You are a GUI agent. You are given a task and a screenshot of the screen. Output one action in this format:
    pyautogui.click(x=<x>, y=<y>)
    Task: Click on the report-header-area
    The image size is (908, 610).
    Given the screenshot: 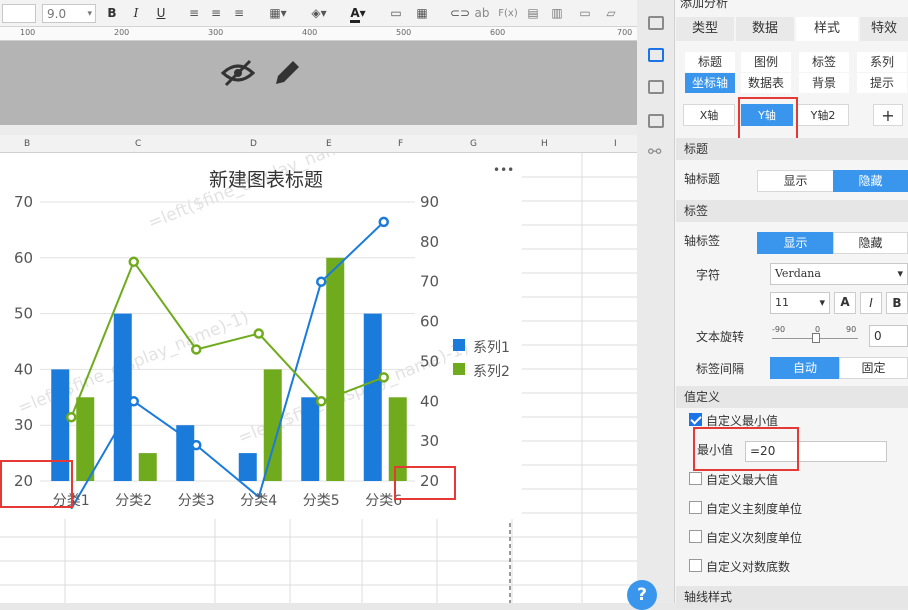 What is the action you would take?
    pyautogui.click(x=318, y=83)
    